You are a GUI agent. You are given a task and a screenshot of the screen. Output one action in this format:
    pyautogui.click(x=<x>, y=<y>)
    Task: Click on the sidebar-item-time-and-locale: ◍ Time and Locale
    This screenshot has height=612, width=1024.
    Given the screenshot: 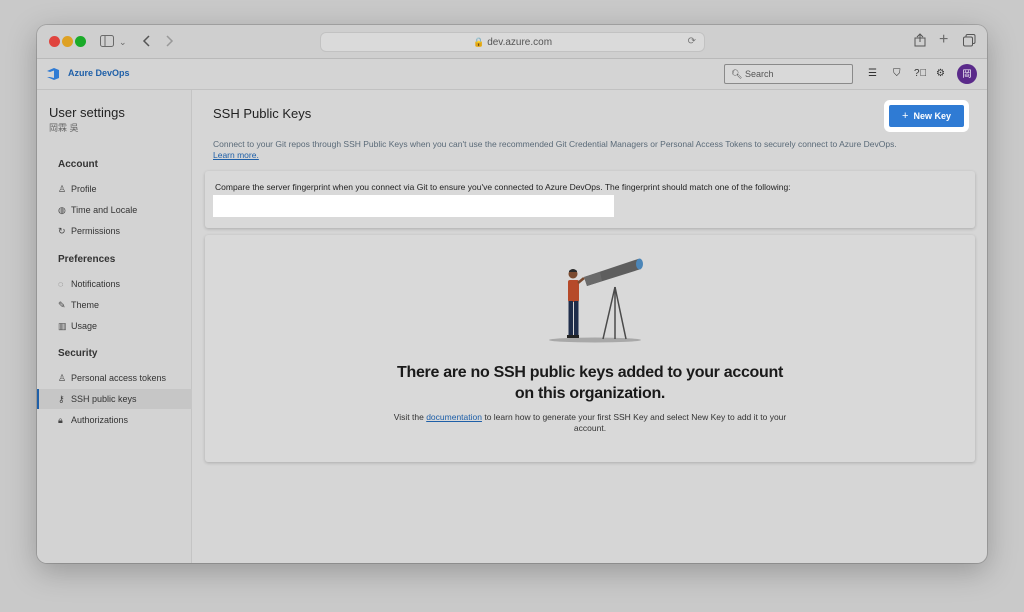 What is the action you would take?
    pyautogui.click(x=114, y=210)
    